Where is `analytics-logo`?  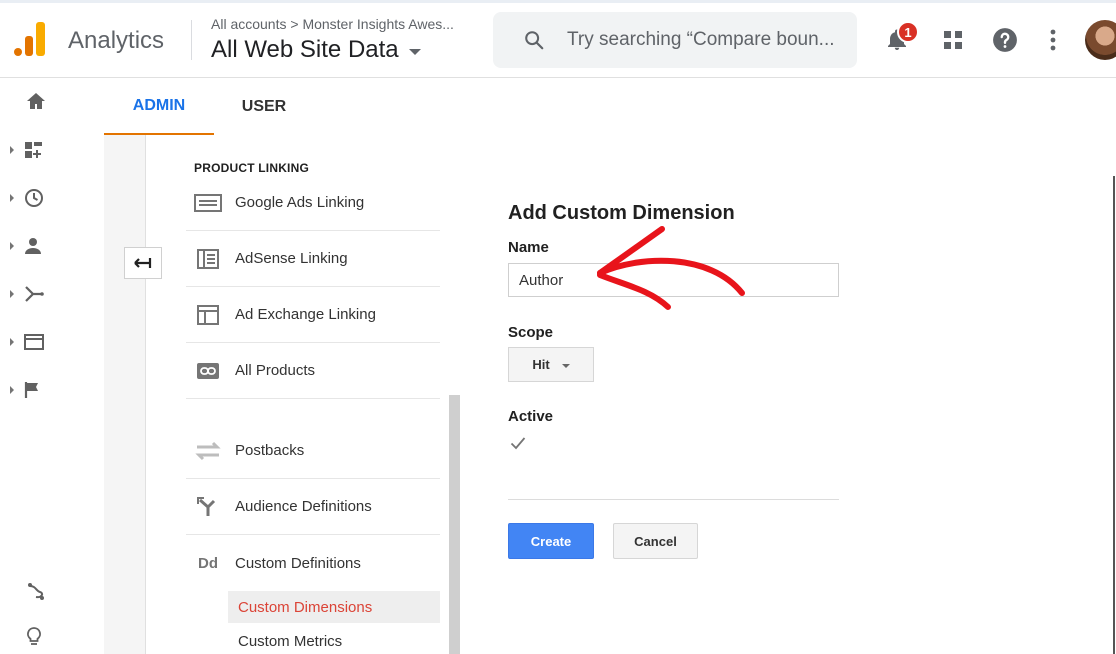
analytics-logo is located at coordinates (30, 39).